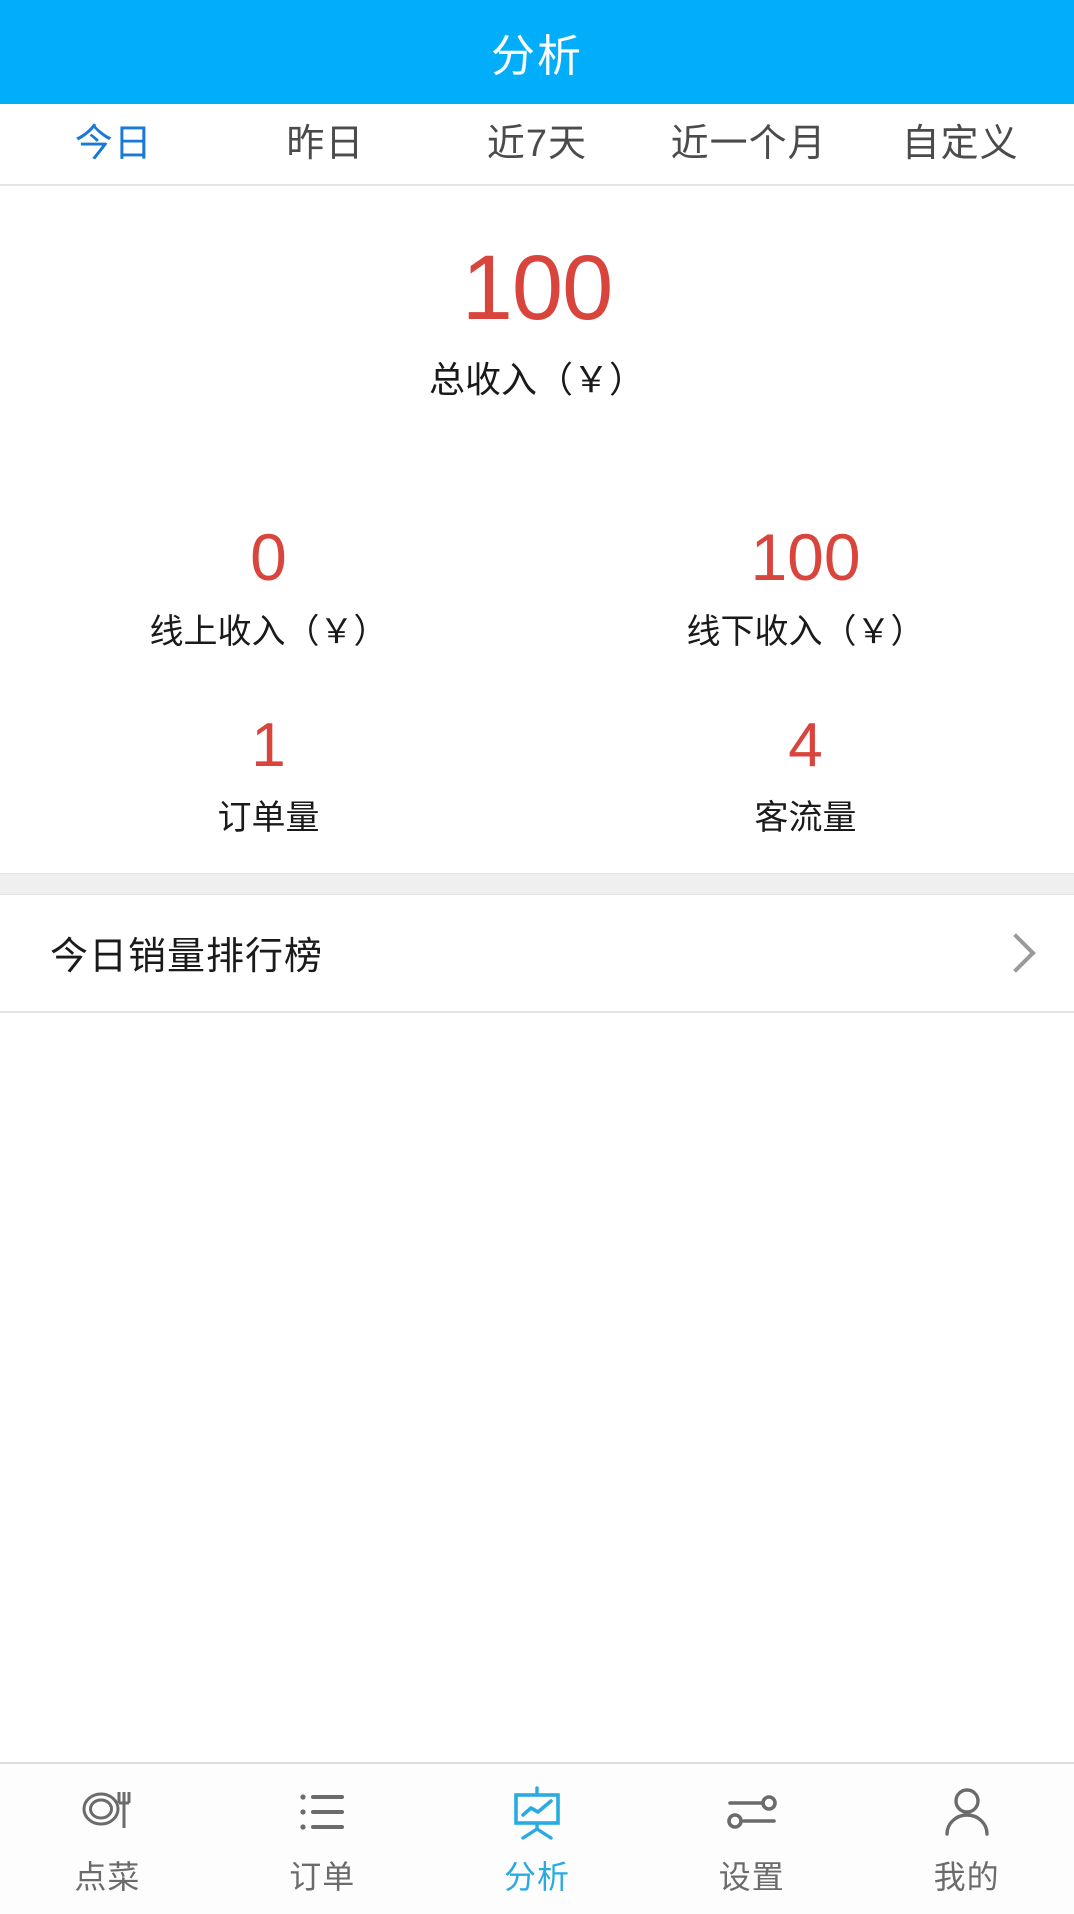 The image size is (1074, 1914). Describe the element at coordinates (187, 957) in the screenshot. I see `sales-ranking-label: 今日销量排行榜` at that location.